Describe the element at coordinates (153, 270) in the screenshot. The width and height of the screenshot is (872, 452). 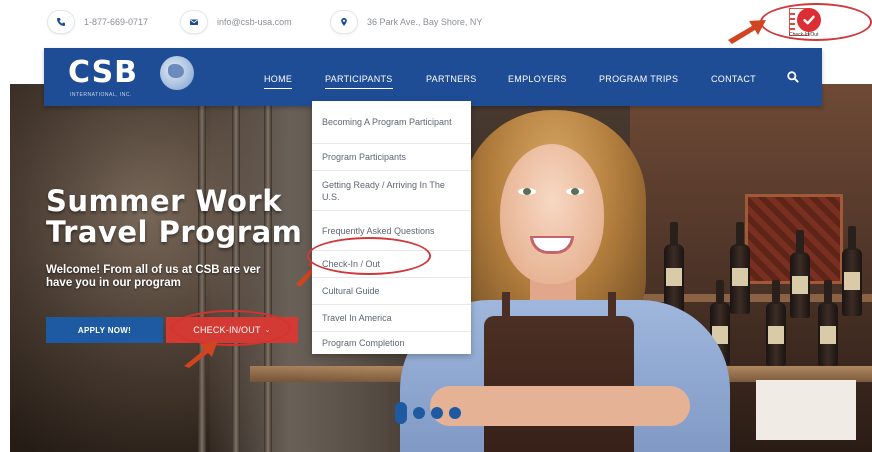
I see `hero-welcome-line1: Welcome! From all of us at CSB are ver` at that location.